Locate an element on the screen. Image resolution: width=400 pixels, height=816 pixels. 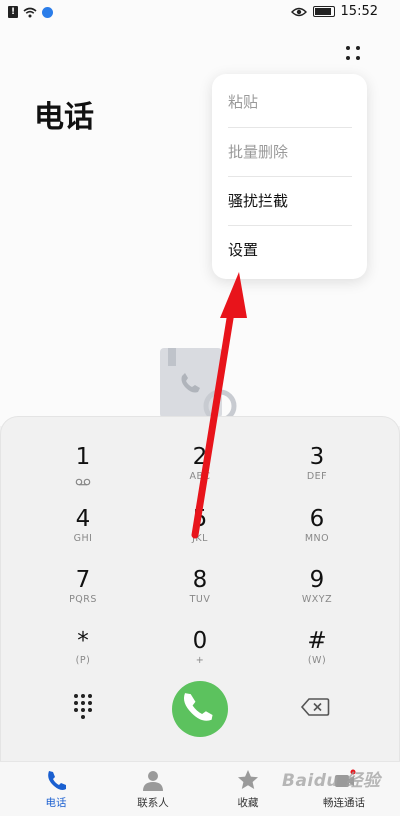
key-digit: 4 is located at coordinates (83, 519).